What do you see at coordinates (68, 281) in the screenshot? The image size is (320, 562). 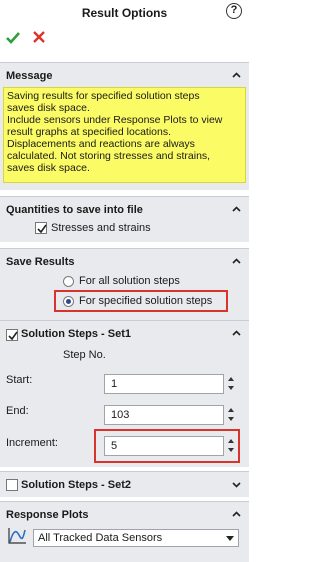 I see `radio-all-steps` at bounding box center [68, 281].